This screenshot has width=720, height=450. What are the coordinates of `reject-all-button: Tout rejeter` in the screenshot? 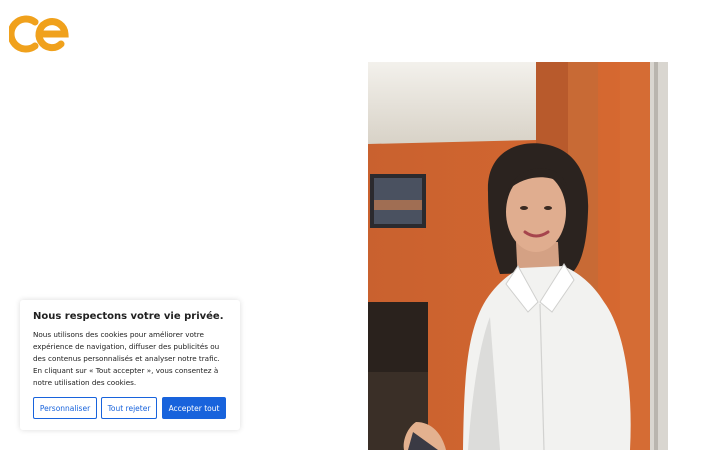 It's located at (129, 408).